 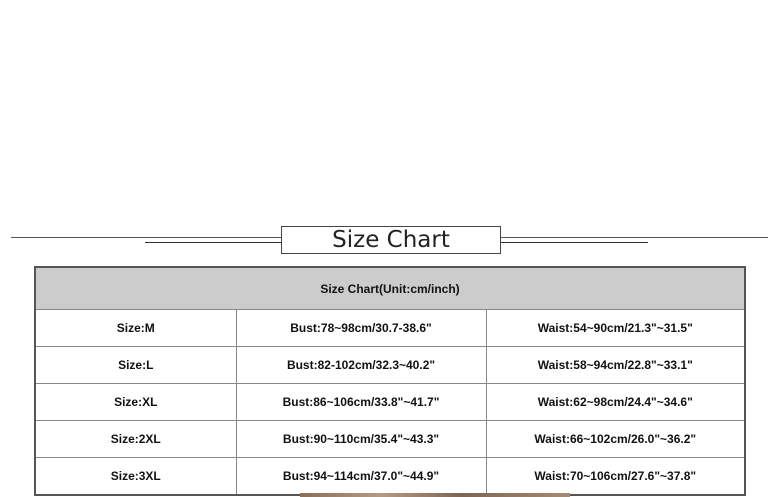 I want to click on waist-cell: Waist:58~94cm/22.8"~33.1", so click(x=615, y=365).